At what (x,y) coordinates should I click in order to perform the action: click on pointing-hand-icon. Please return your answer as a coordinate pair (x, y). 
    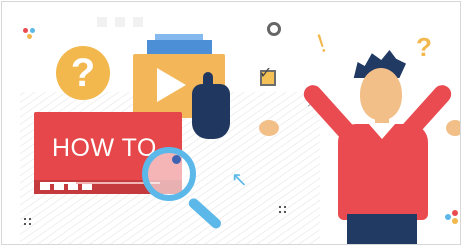
    Looking at the image, I should click on (211, 111).